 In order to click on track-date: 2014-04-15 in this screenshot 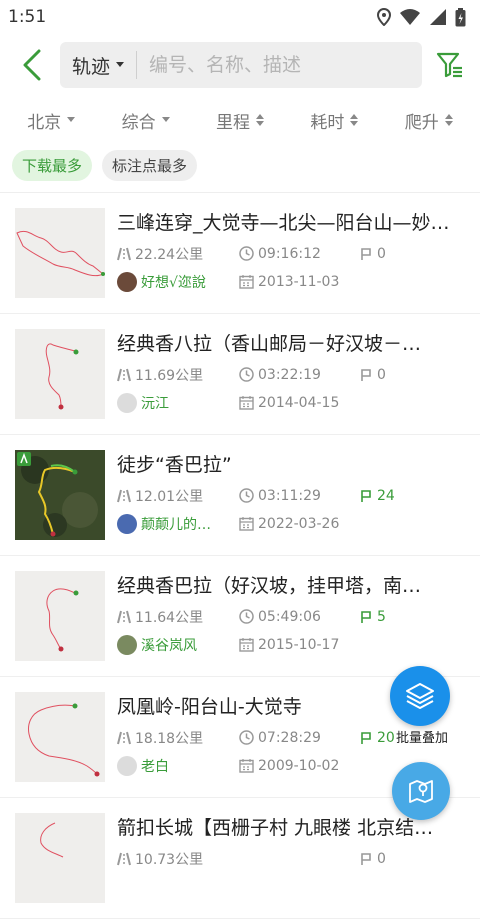, I will do `click(299, 402)`.